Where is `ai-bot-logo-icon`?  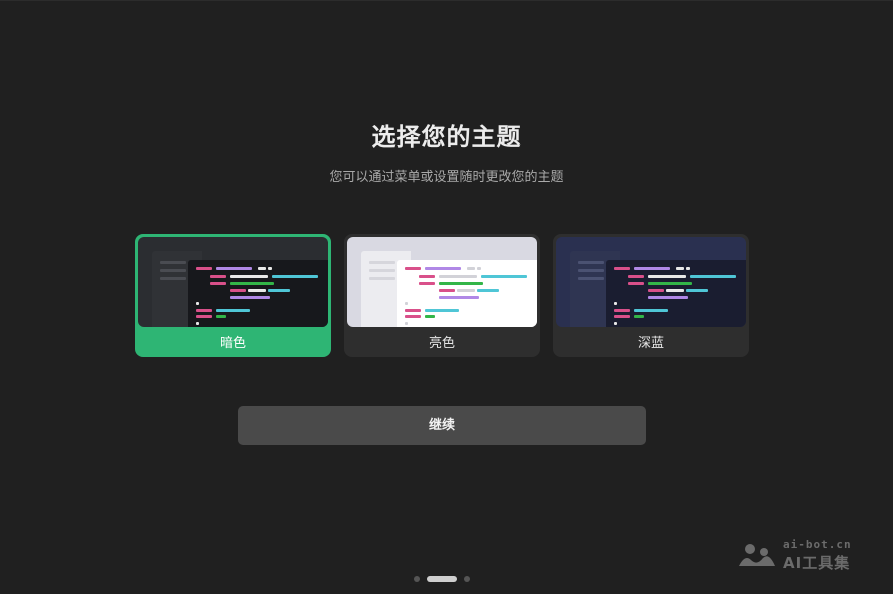 ai-bot-logo-icon is located at coordinates (757, 555).